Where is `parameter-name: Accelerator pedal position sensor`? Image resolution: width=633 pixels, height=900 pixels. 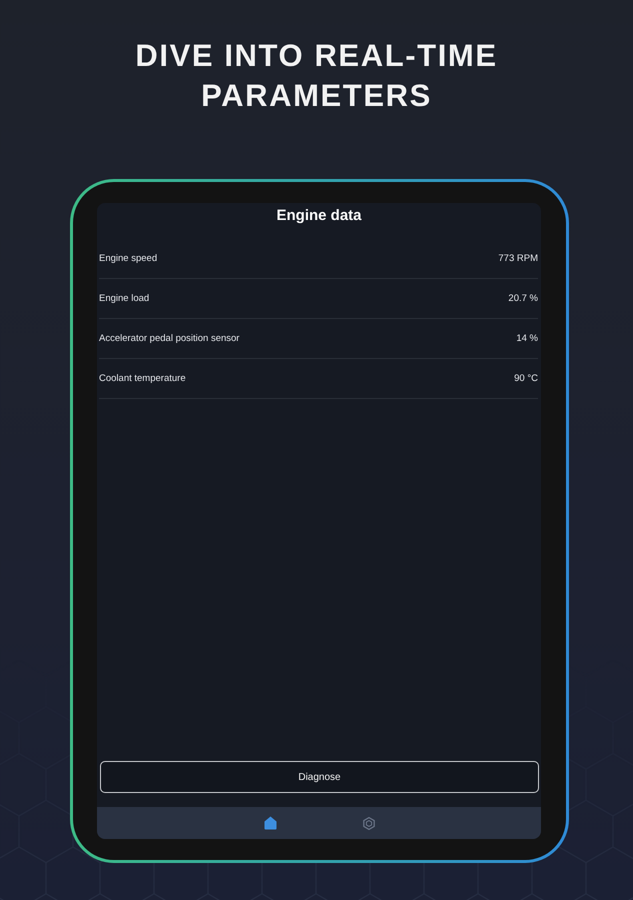 parameter-name: Accelerator pedal position sensor is located at coordinates (169, 338).